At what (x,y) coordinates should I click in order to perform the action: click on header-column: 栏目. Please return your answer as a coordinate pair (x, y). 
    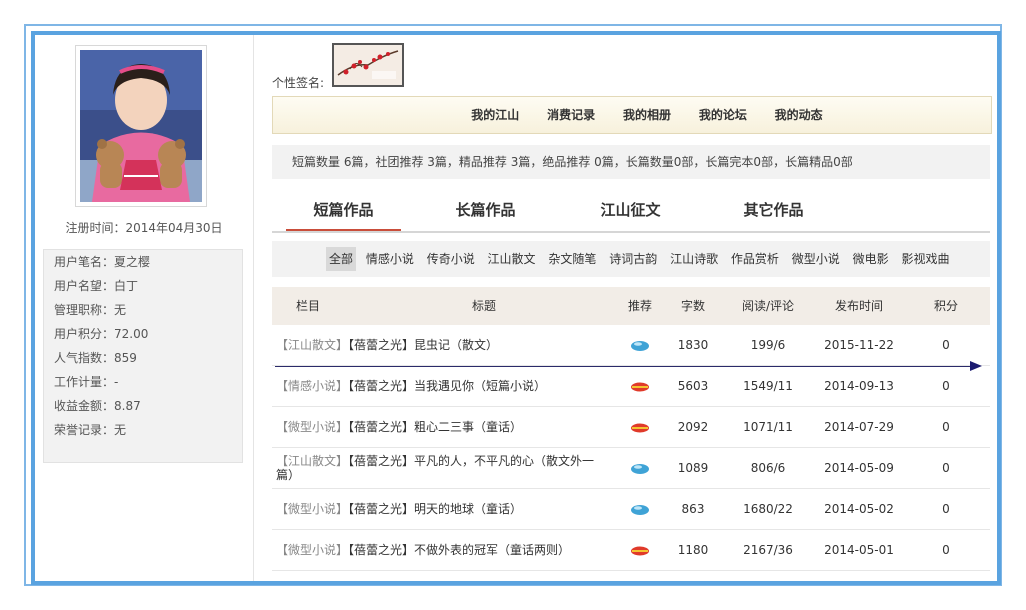
    Looking at the image, I should click on (307, 306).